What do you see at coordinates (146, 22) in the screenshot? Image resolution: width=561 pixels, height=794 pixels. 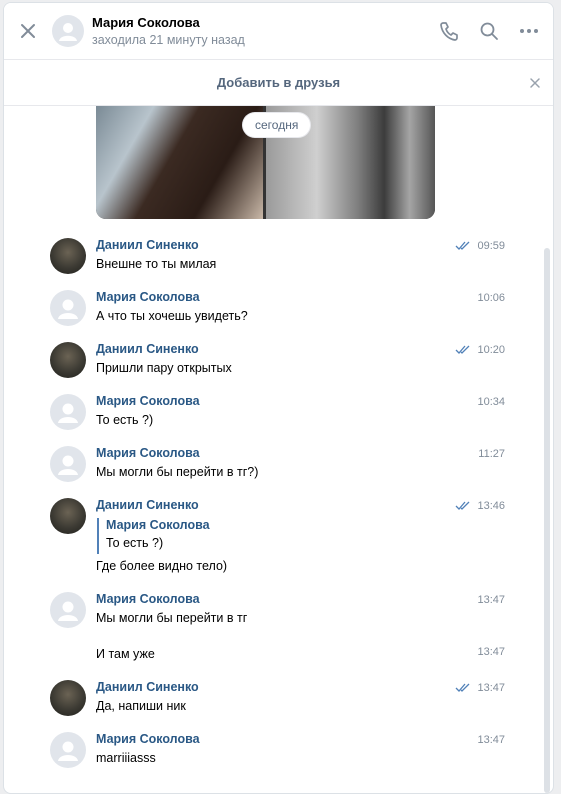 I see `chat-title: Мария Соколова` at bounding box center [146, 22].